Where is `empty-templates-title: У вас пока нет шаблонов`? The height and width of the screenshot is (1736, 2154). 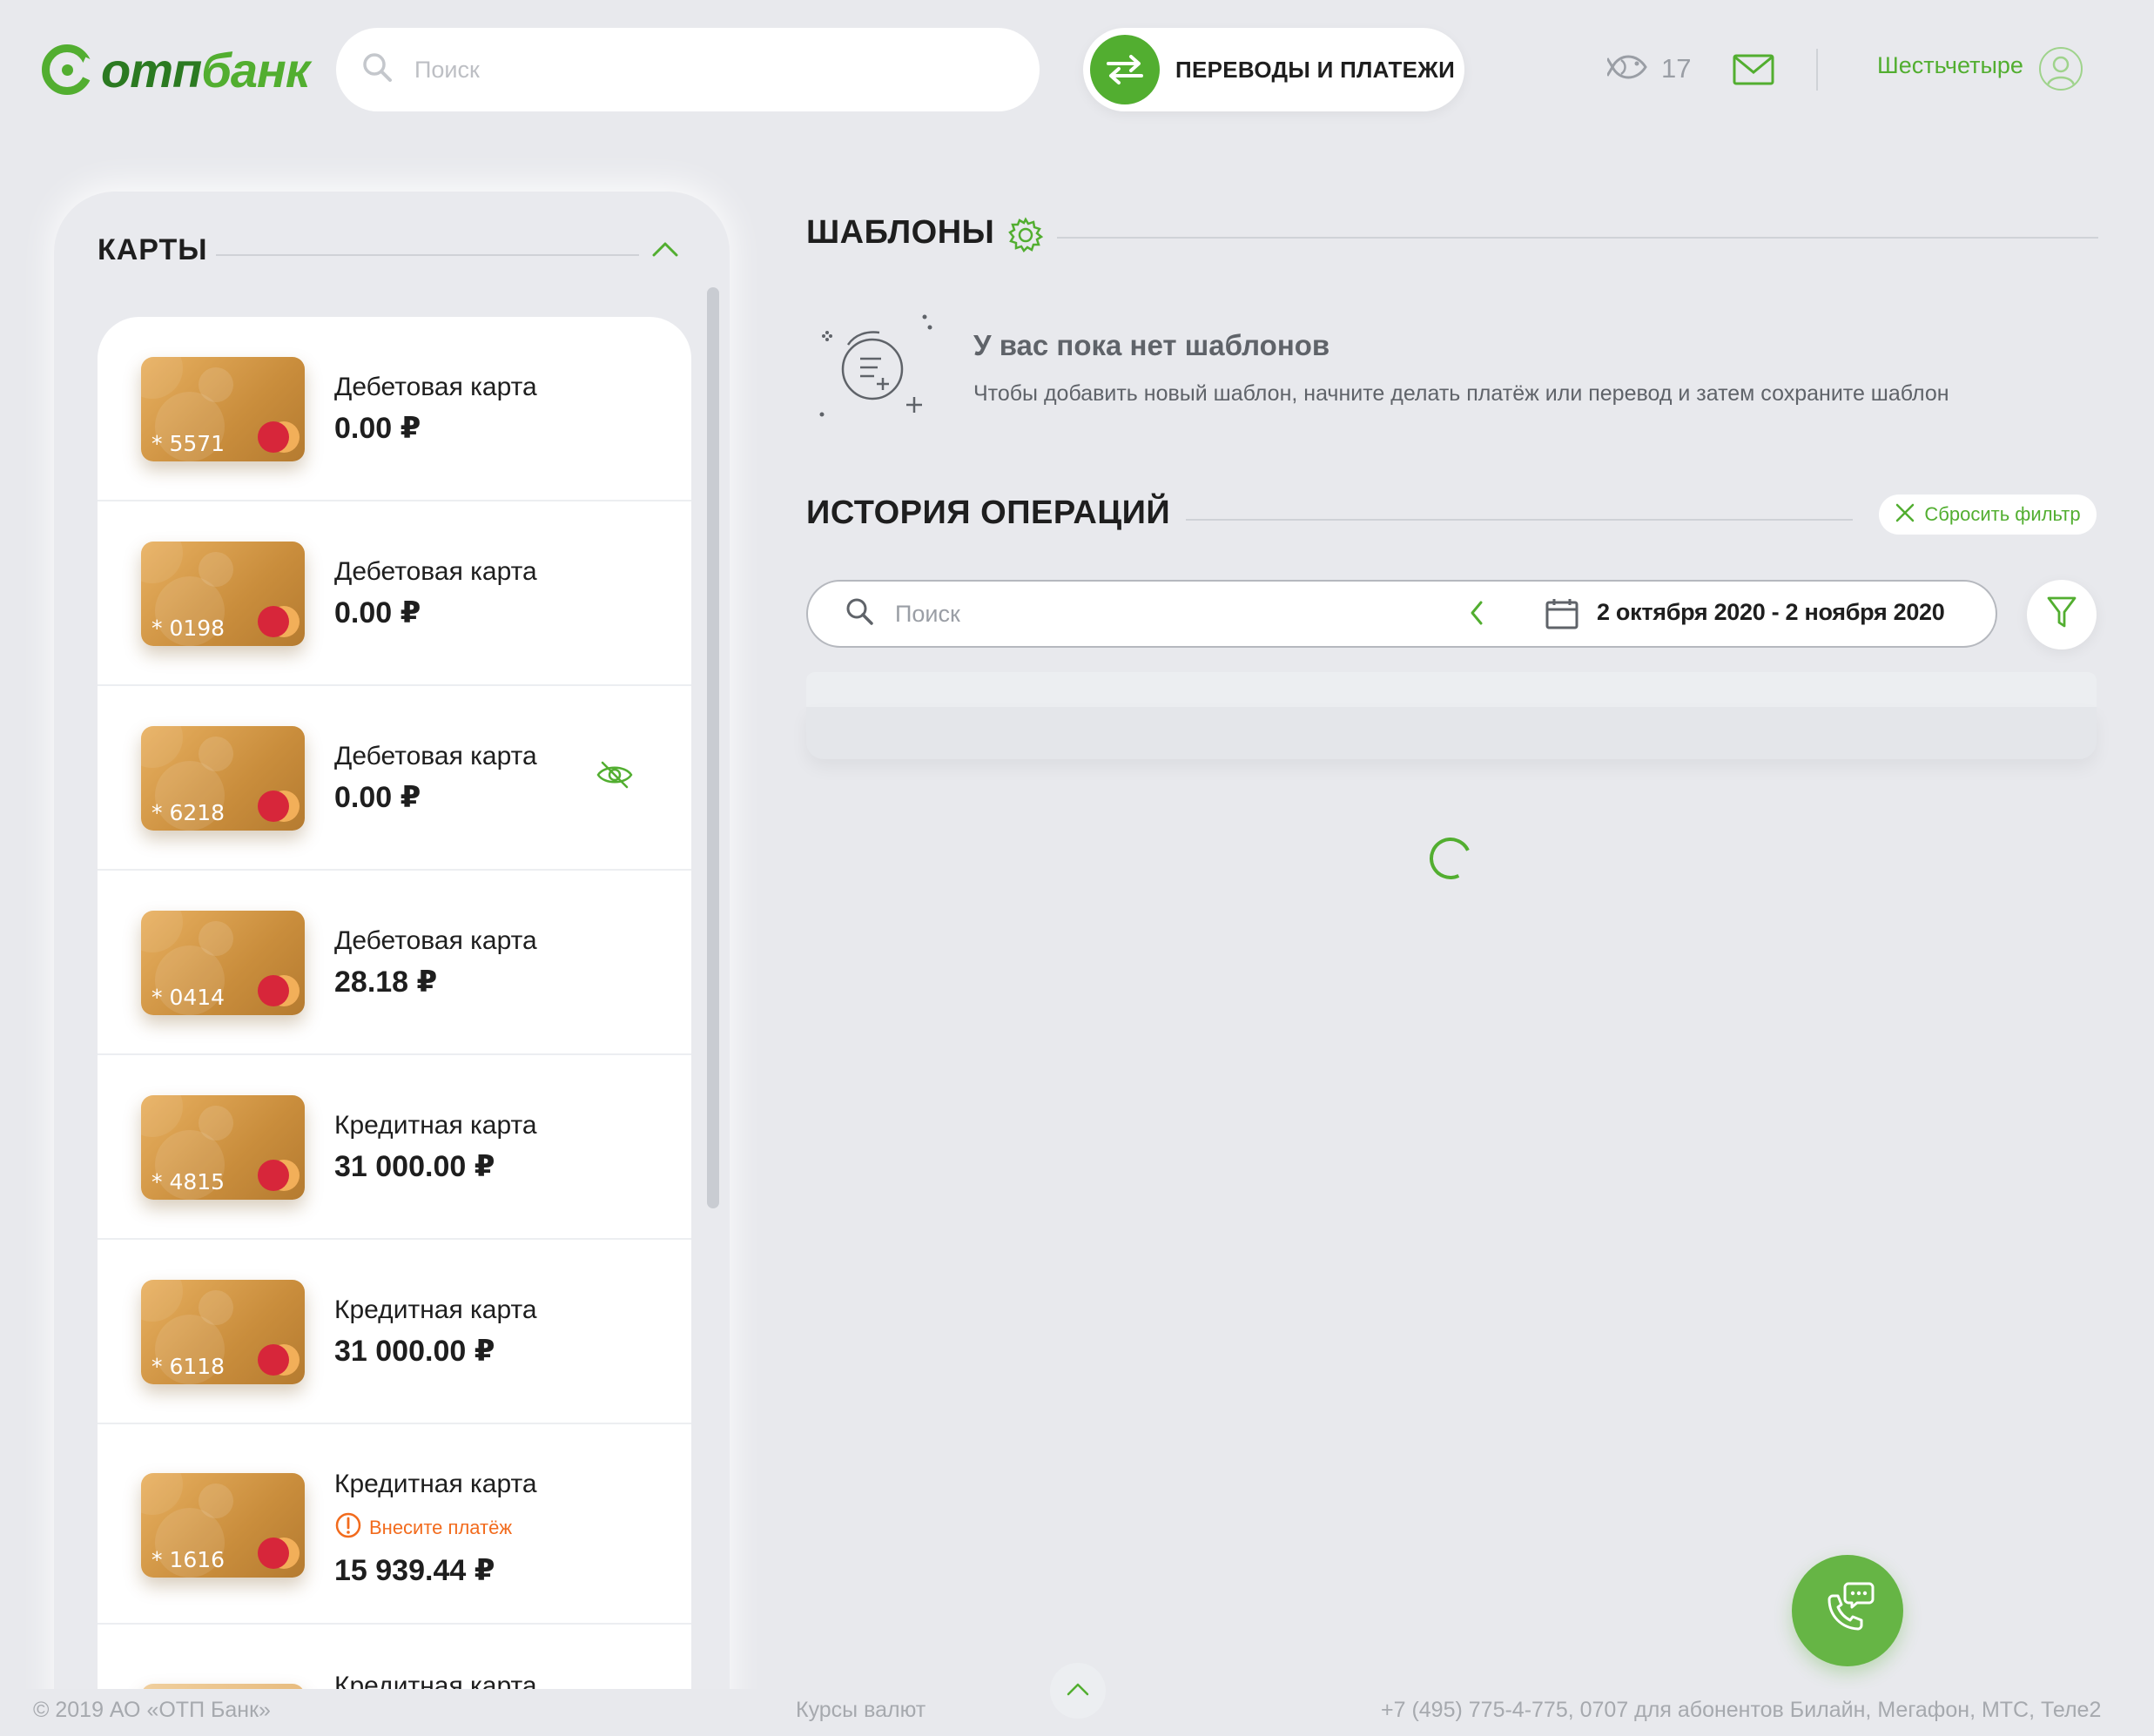
empty-templates-title: У вас пока нет шаблонов is located at coordinates (1151, 345).